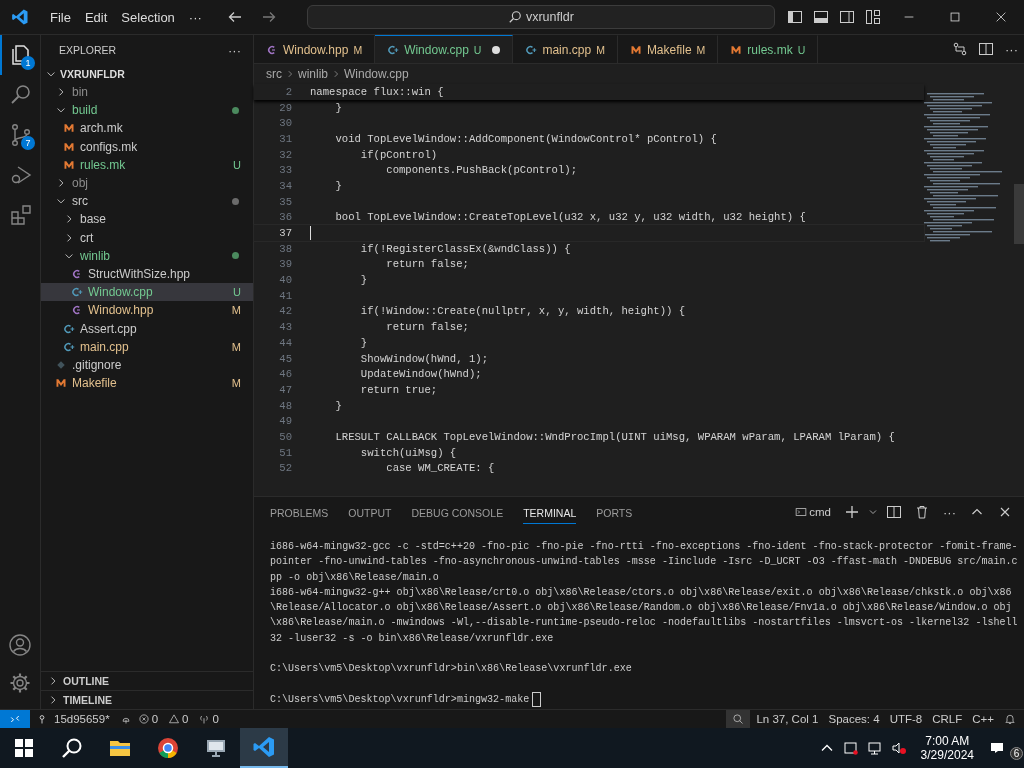 The image size is (1024, 768). I want to click on terminal-output: C:\Users\vm5\Desktop\vxrunfldr>mingw32-make, so click(400, 700).